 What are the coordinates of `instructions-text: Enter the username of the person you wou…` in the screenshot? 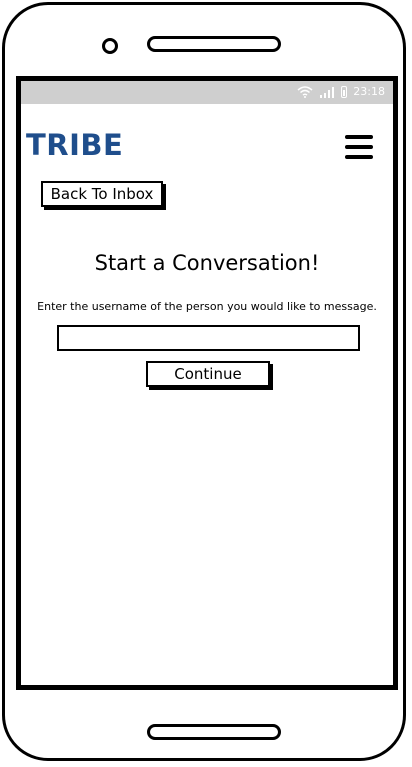 It's located at (207, 306).